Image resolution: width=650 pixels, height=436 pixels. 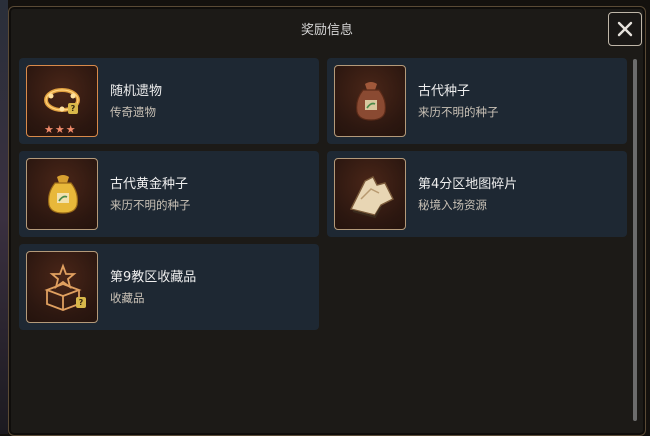 What do you see at coordinates (4, 217) in the screenshot?
I see `background-edge` at bounding box center [4, 217].